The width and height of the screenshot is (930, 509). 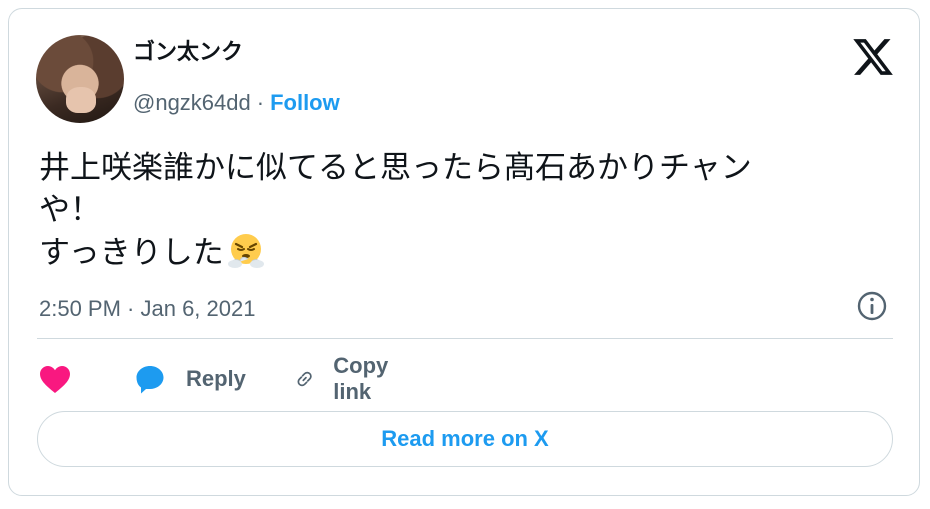 I want to click on tweet-line-3: すっきりした, so click(x=464, y=252).